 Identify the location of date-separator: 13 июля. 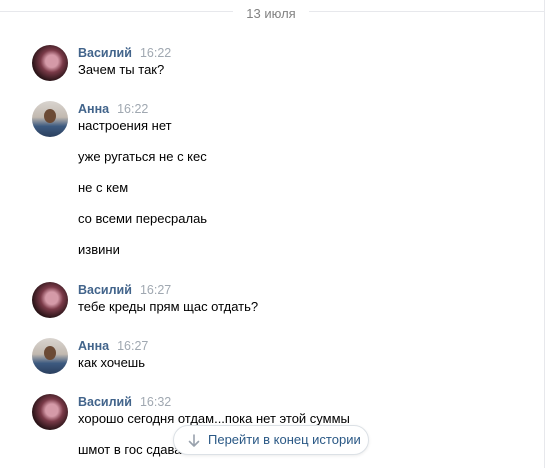
(272, 18).